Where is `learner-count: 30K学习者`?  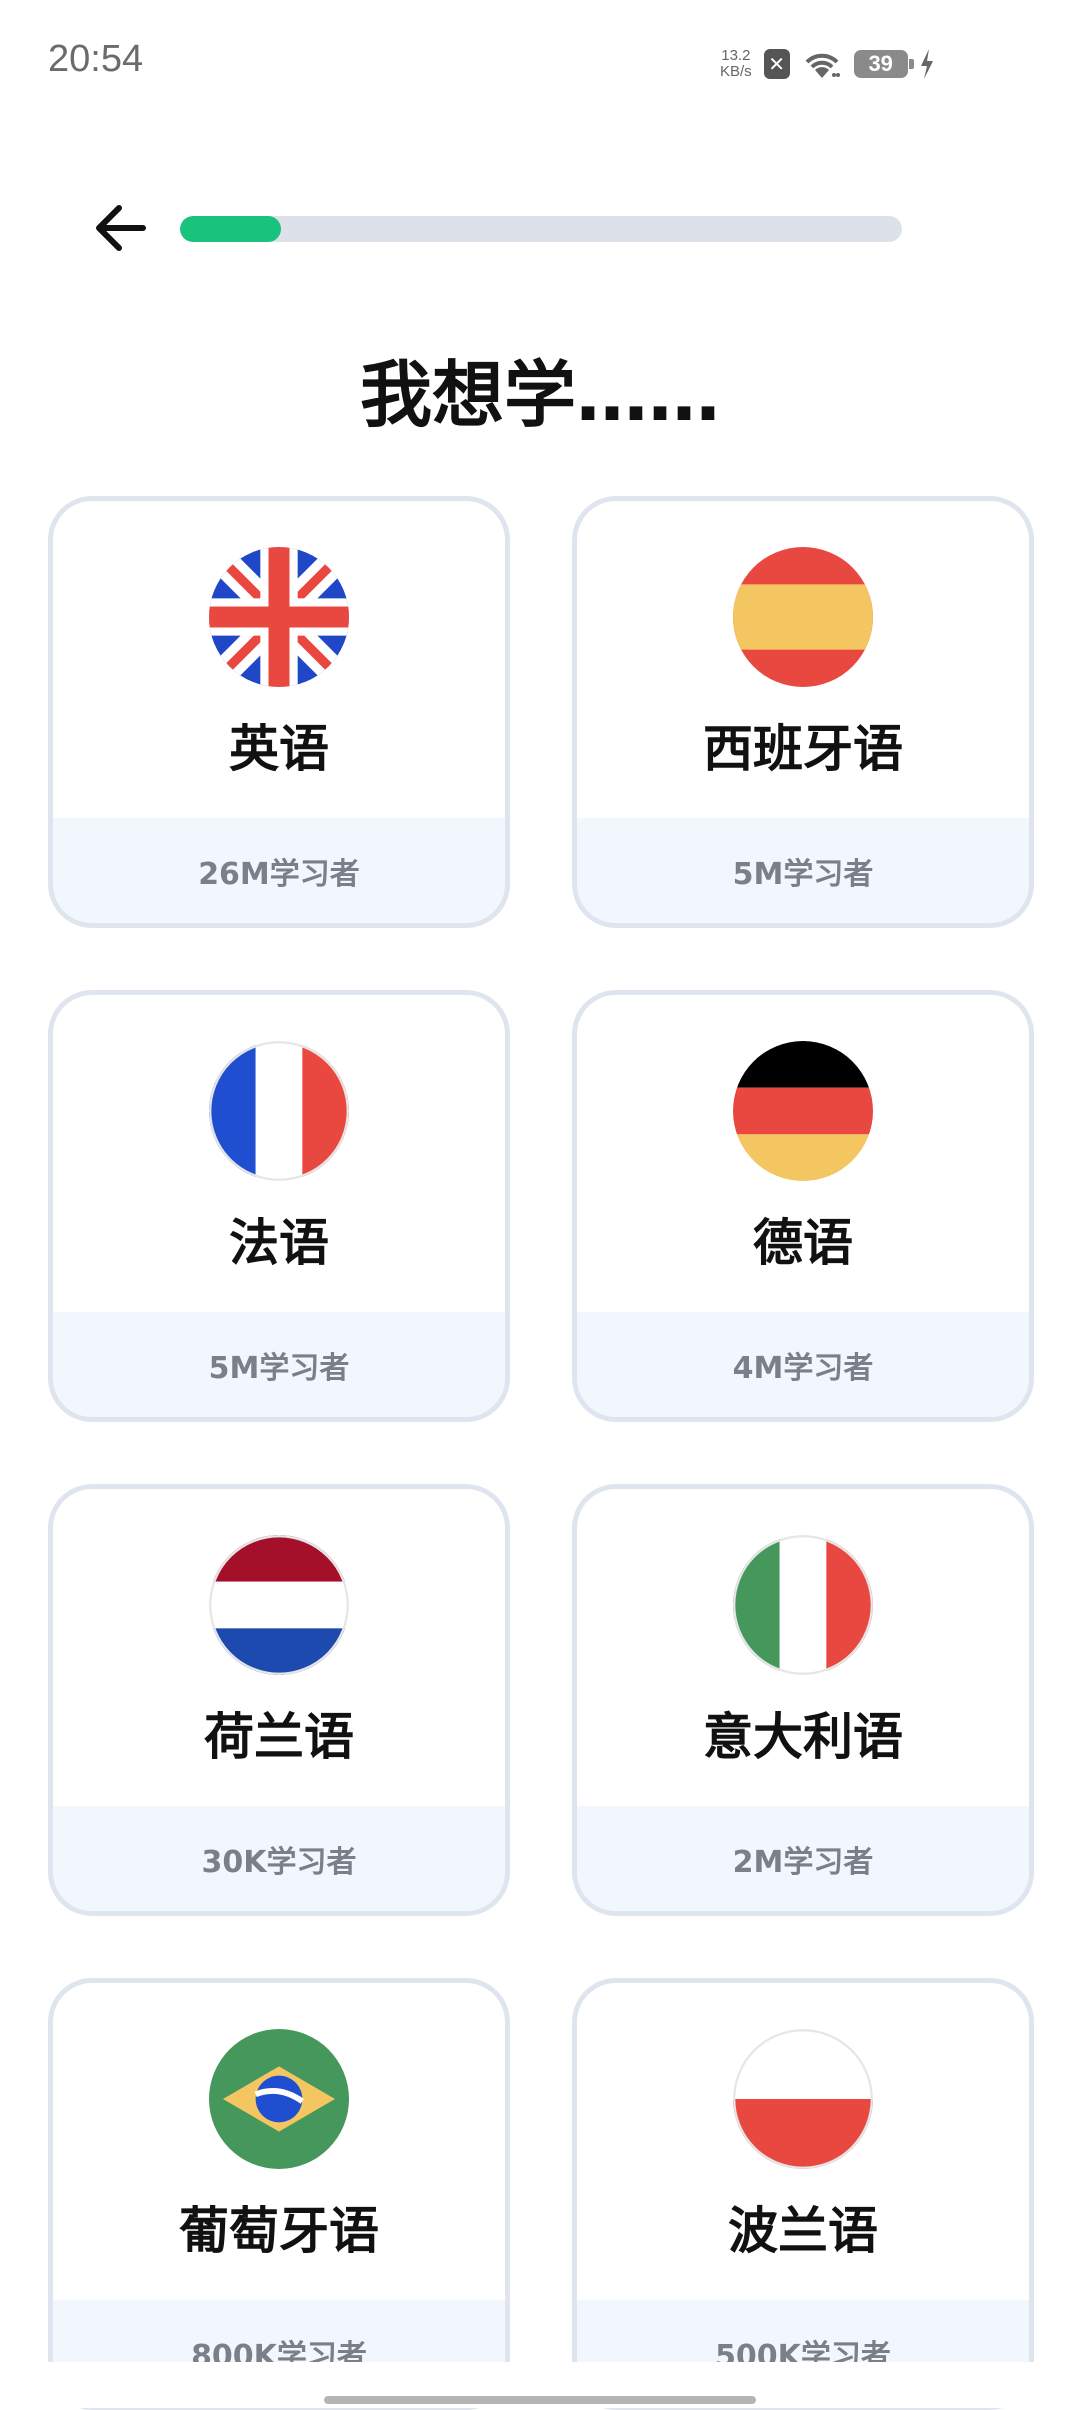 learner-count: 30K学习者 is located at coordinates (279, 1858).